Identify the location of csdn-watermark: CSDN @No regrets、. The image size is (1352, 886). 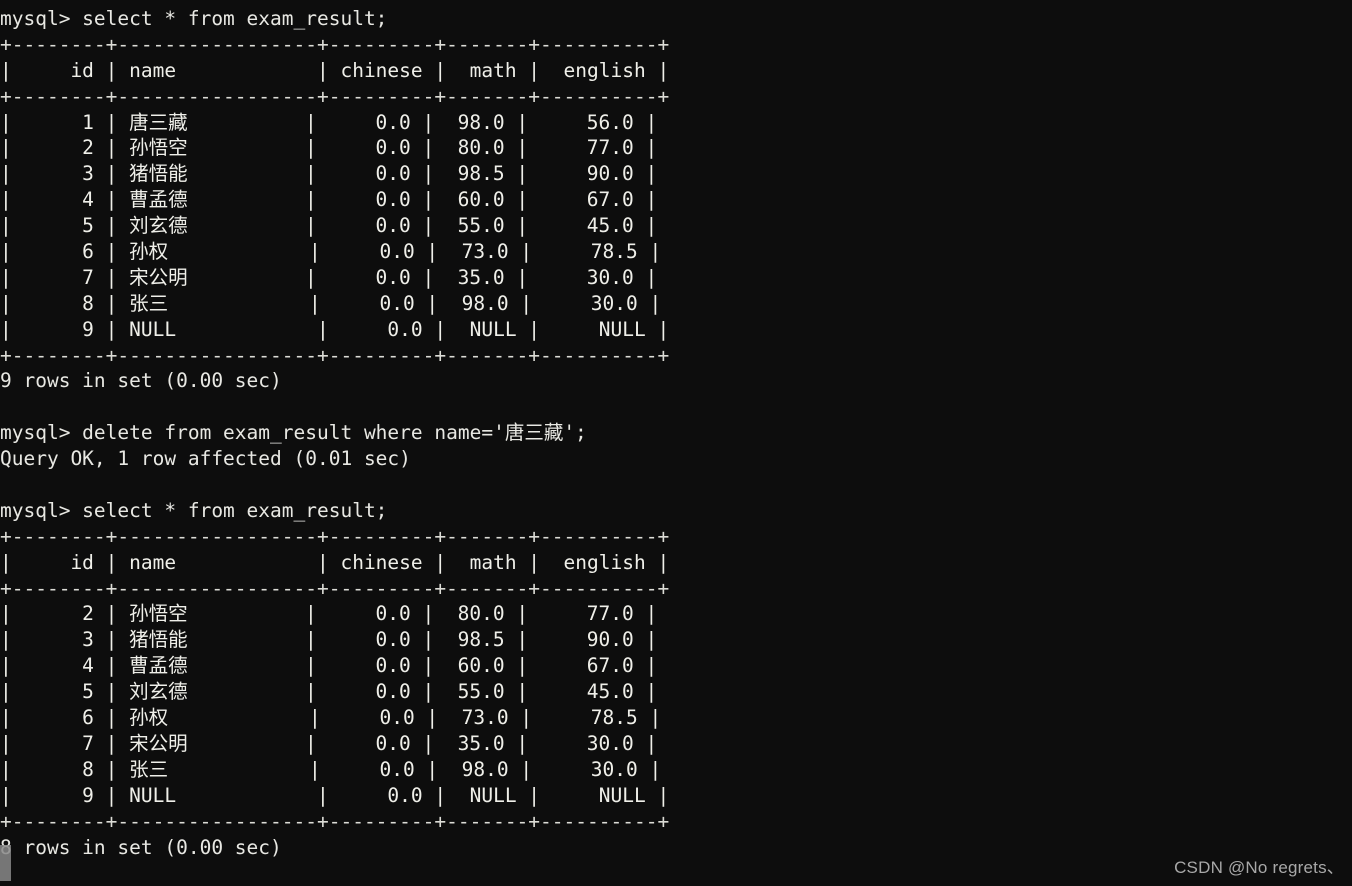
(1259, 867).